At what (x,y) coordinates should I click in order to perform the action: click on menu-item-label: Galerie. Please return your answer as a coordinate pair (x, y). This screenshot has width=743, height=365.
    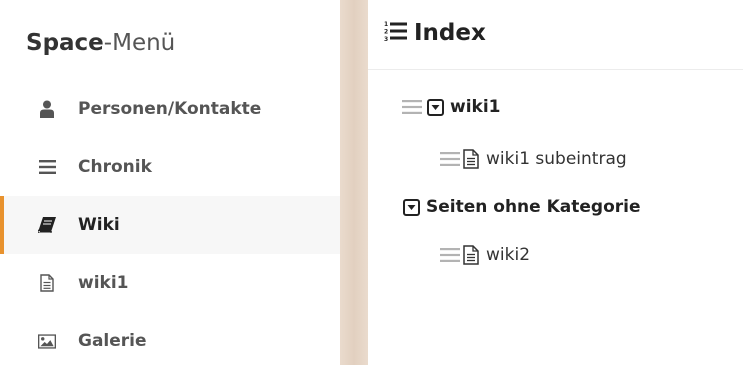
    Looking at the image, I should click on (112, 341).